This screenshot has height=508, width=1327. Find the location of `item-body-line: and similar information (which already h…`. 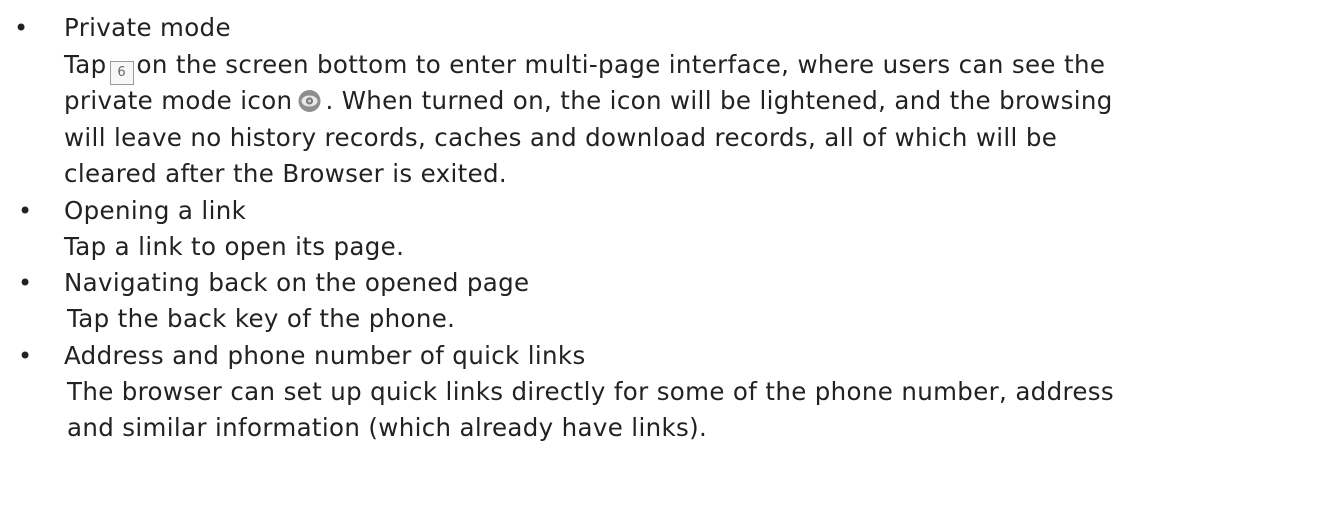

item-body-line: and similar information (which already h… is located at coordinates (387, 427).